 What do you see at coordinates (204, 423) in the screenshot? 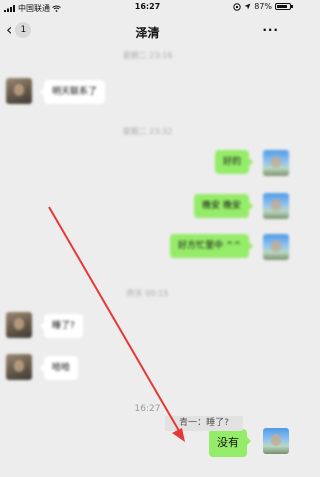
I see `quoted-message: 青一：睡了?` at bounding box center [204, 423].